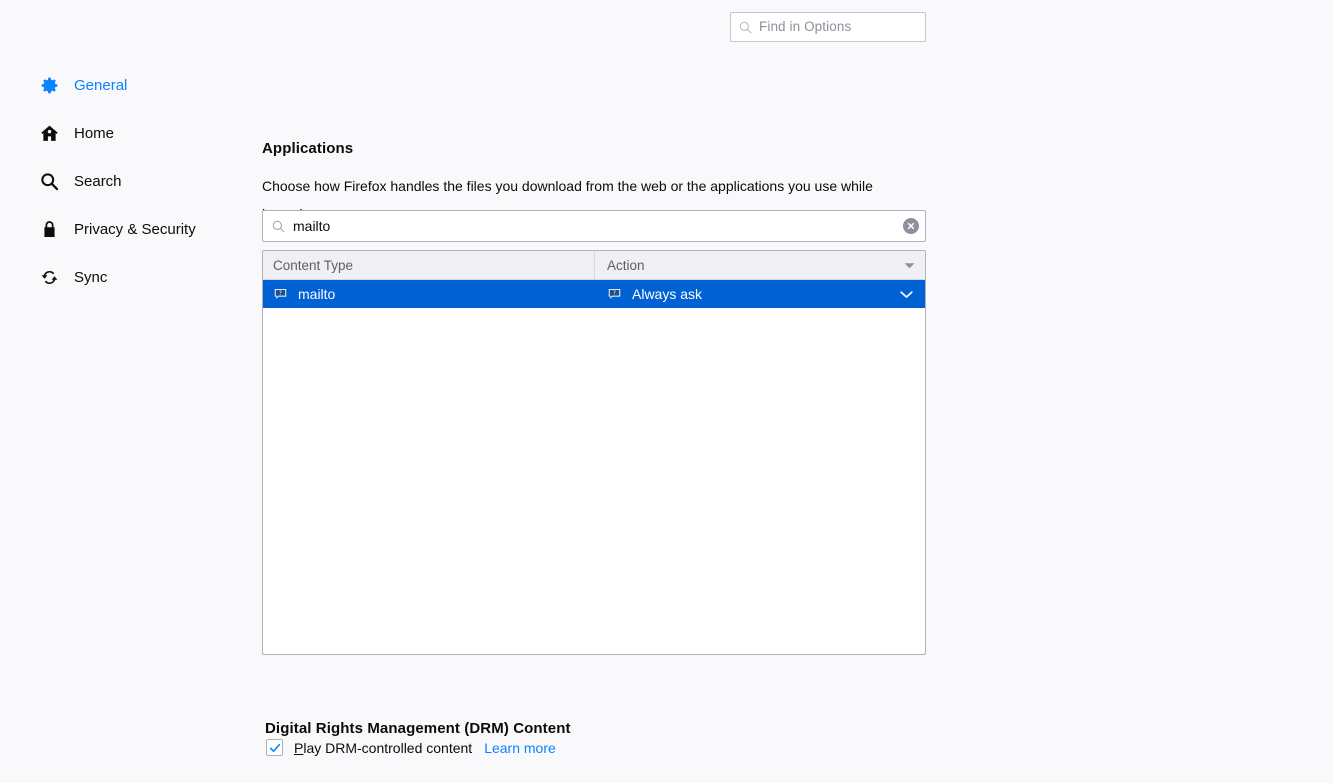 The width and height of the screenshot is (1333, 783). Describe the element at coordinates (418, 729) in the screenshot. I see `drm-heading: Digital Rights Management (DRM) Content` at that location.